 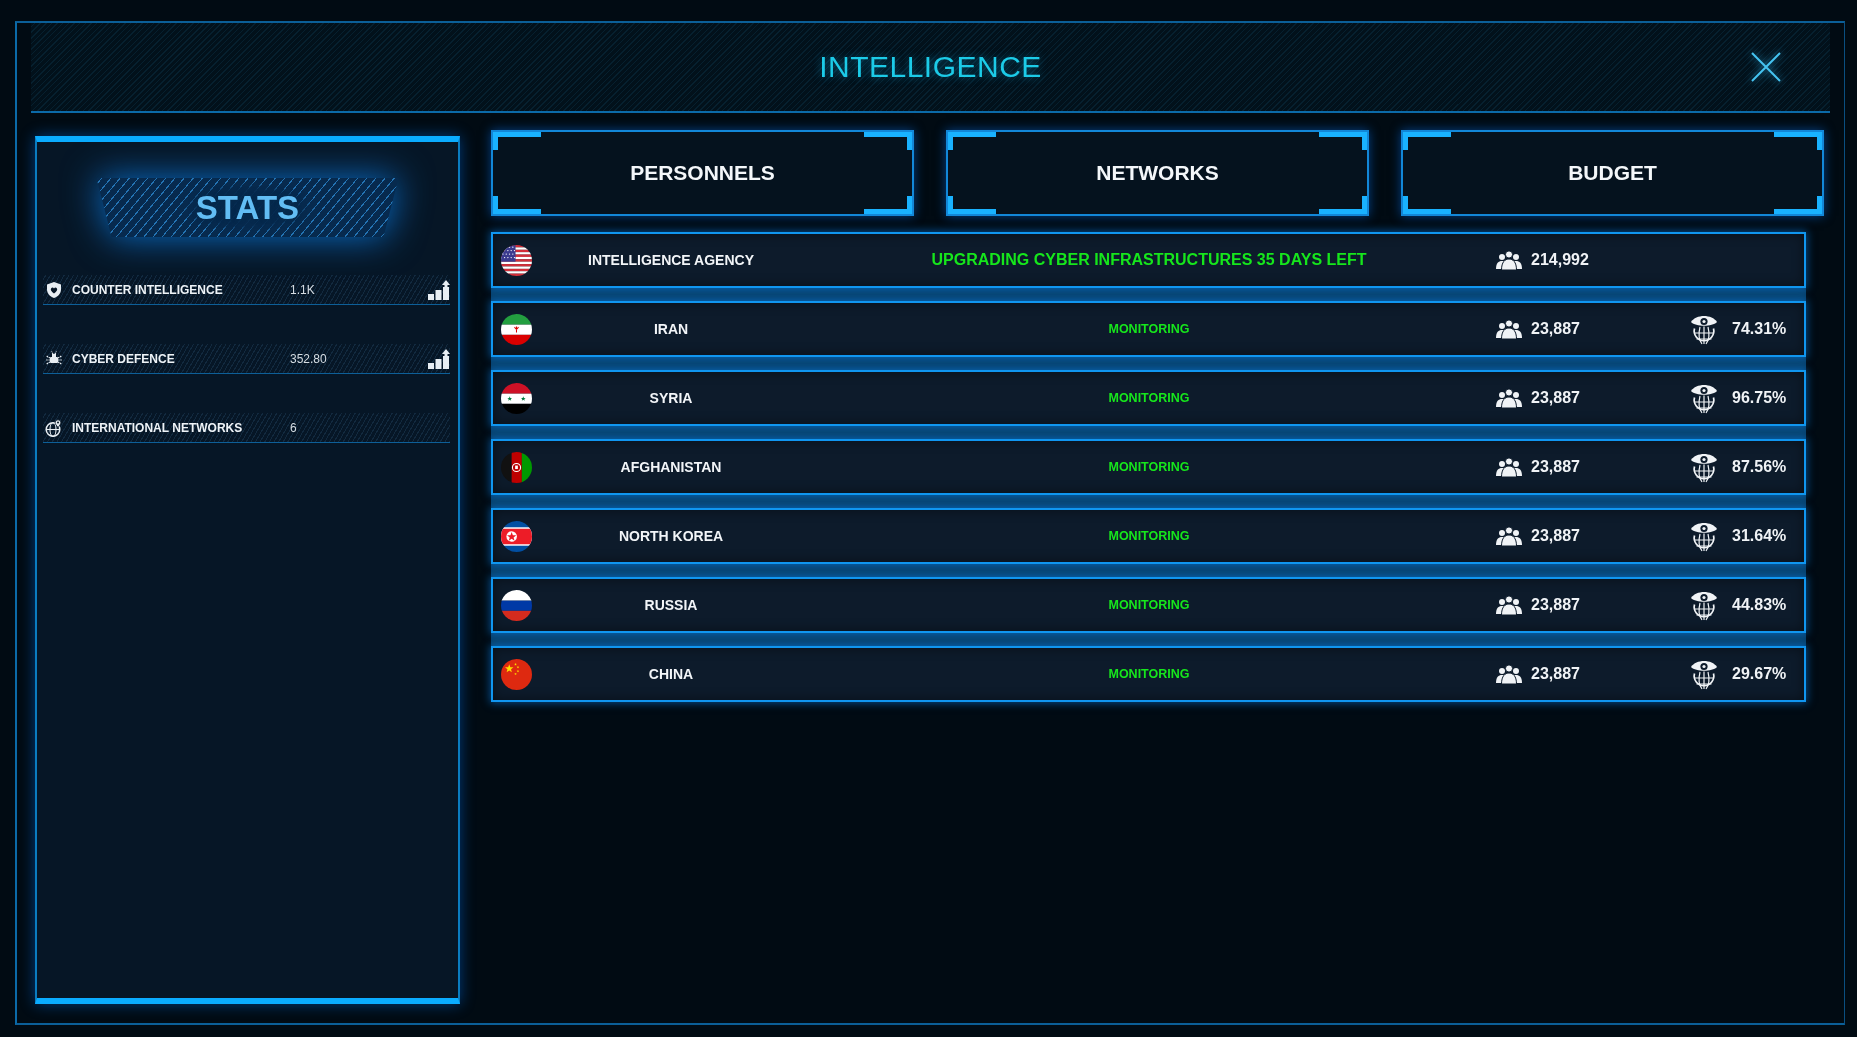 What do you see at coordinates (671, 398) in the screenshot?
I see `country-name: SYRIA` at bounding box center [671, 398].